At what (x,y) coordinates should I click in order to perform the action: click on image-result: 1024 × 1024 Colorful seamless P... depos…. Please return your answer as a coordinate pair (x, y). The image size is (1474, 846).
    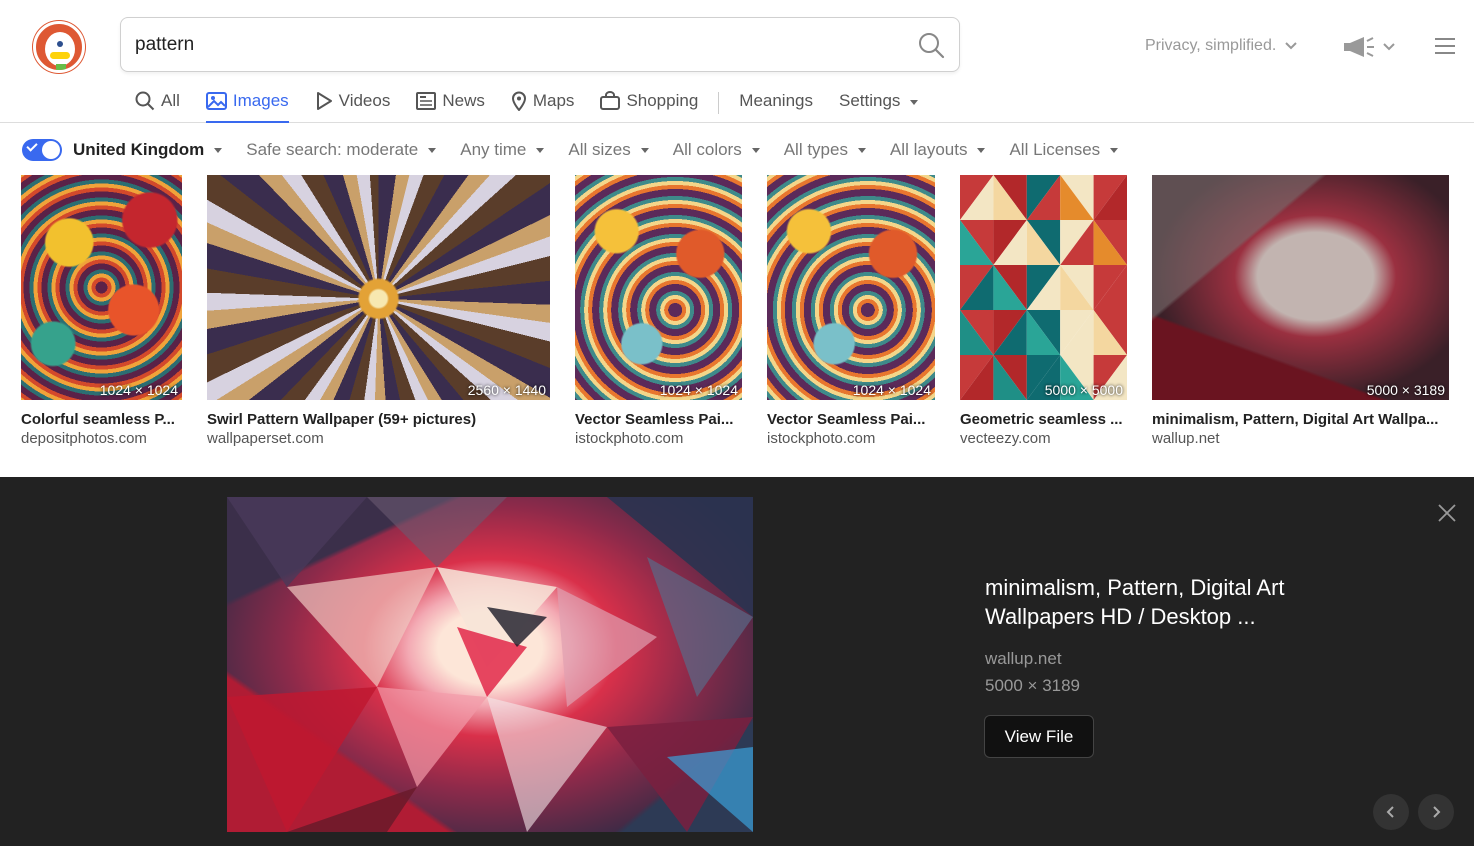
    Looking at the image, I should click on (101, 311).